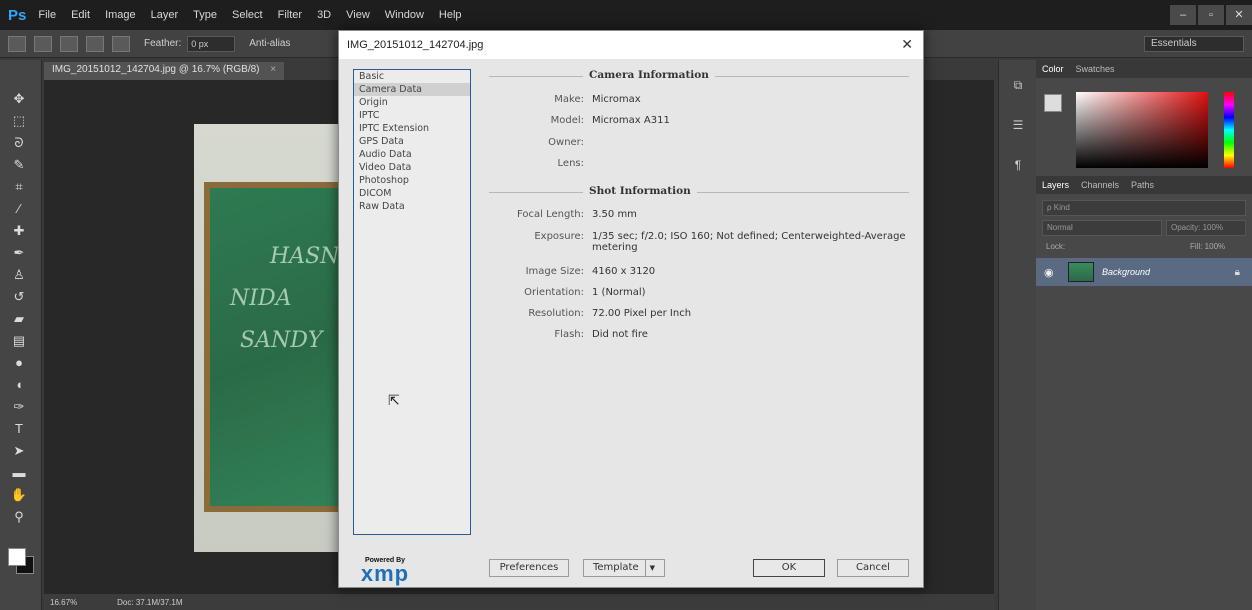 This screenshot has width=1252, height=610. What do you see at coordinates (358, 15) in the screenshot?
I see `menu-view: View` at bounding box center [358, 15].